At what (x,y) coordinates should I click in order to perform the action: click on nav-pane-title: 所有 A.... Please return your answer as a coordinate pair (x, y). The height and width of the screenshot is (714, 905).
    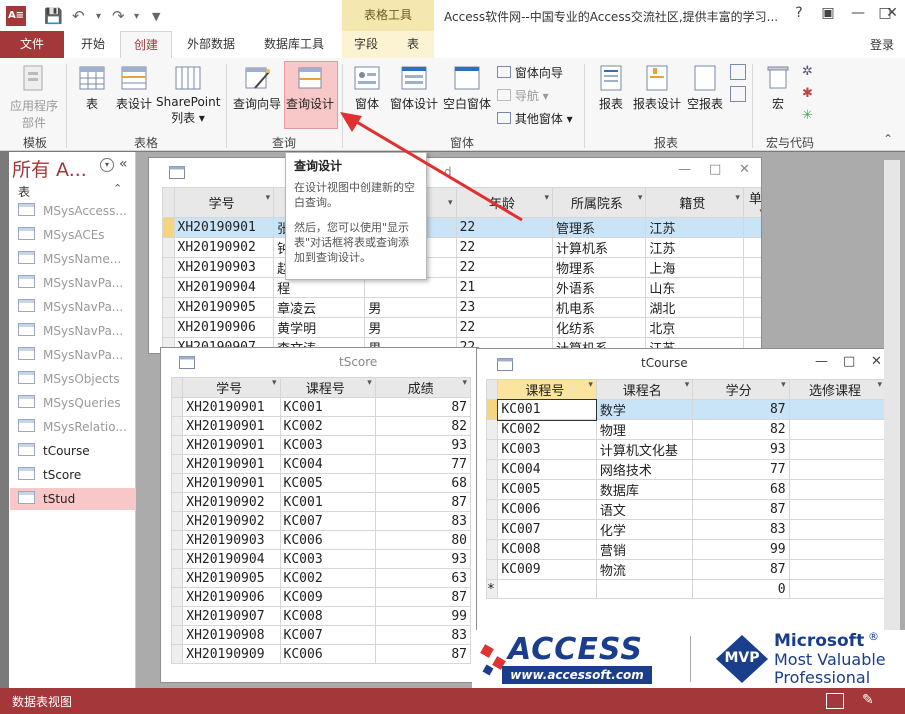
    Looking at the image, I should click on (49, 168).